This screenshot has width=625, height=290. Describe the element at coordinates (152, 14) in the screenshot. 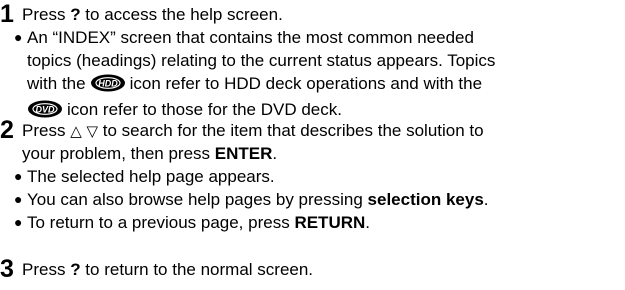

I see `step-text: Press ? to access the help screen.` at that location.